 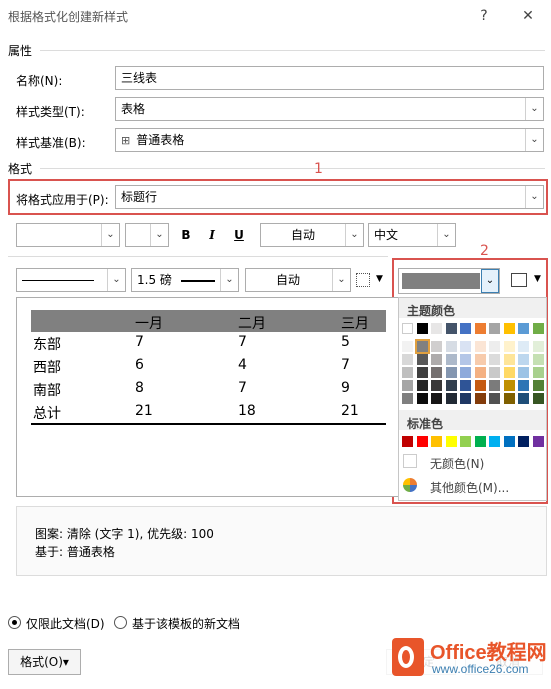 I want to click on style-type-label: 样式类型(T):, so click(x=50, y=112).